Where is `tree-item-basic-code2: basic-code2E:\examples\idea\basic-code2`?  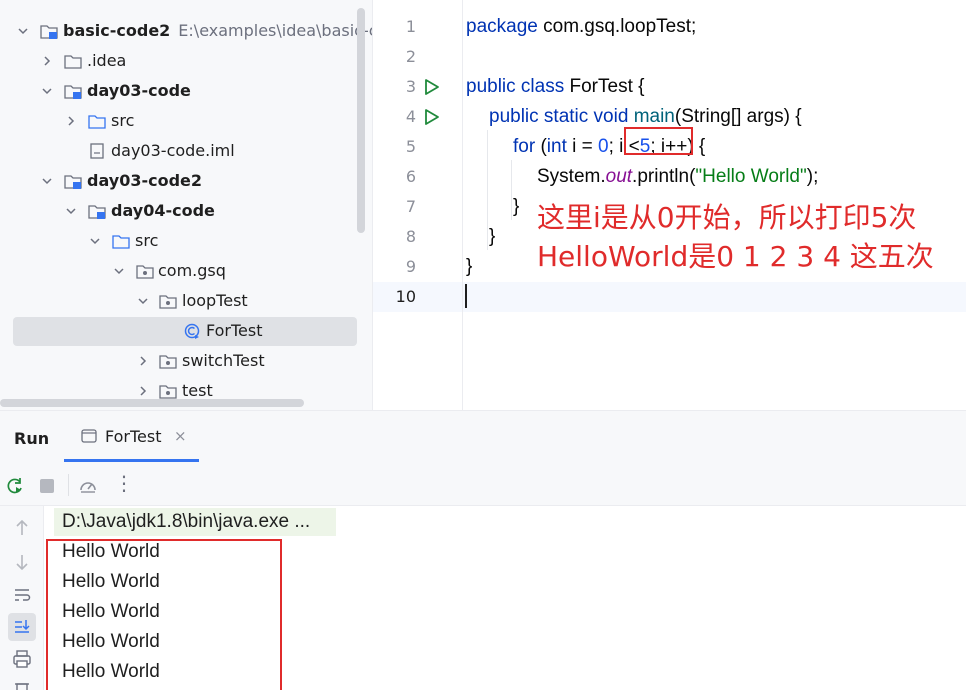 tree-item-basic-code2: basic-code2E:\examples\idea\basic-code2 is located at coordinates (186, 31).